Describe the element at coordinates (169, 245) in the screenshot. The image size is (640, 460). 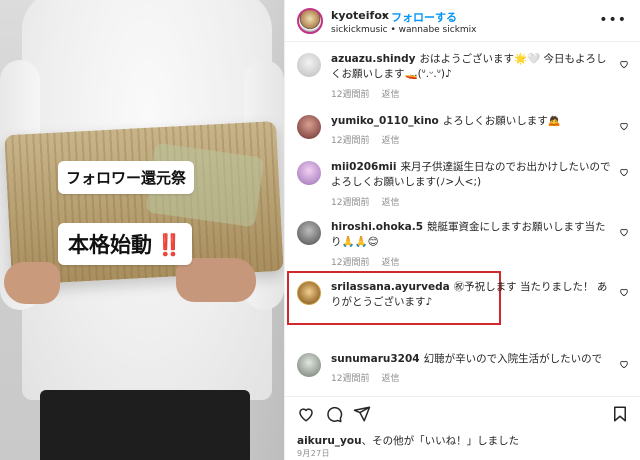
I see `double-exclamation-icon: ‼️` at that location.